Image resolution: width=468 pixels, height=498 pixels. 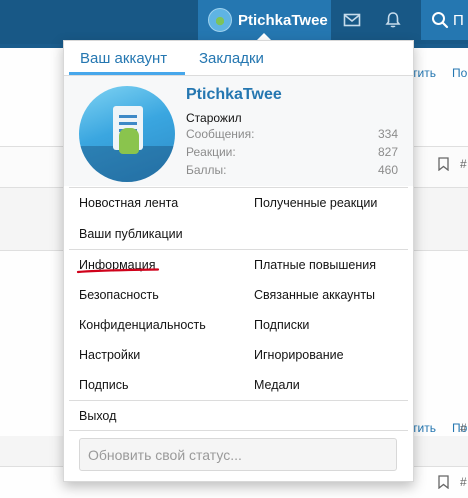 I want to click on menu-item-security: Безопасность, so click(x=119, y=295).